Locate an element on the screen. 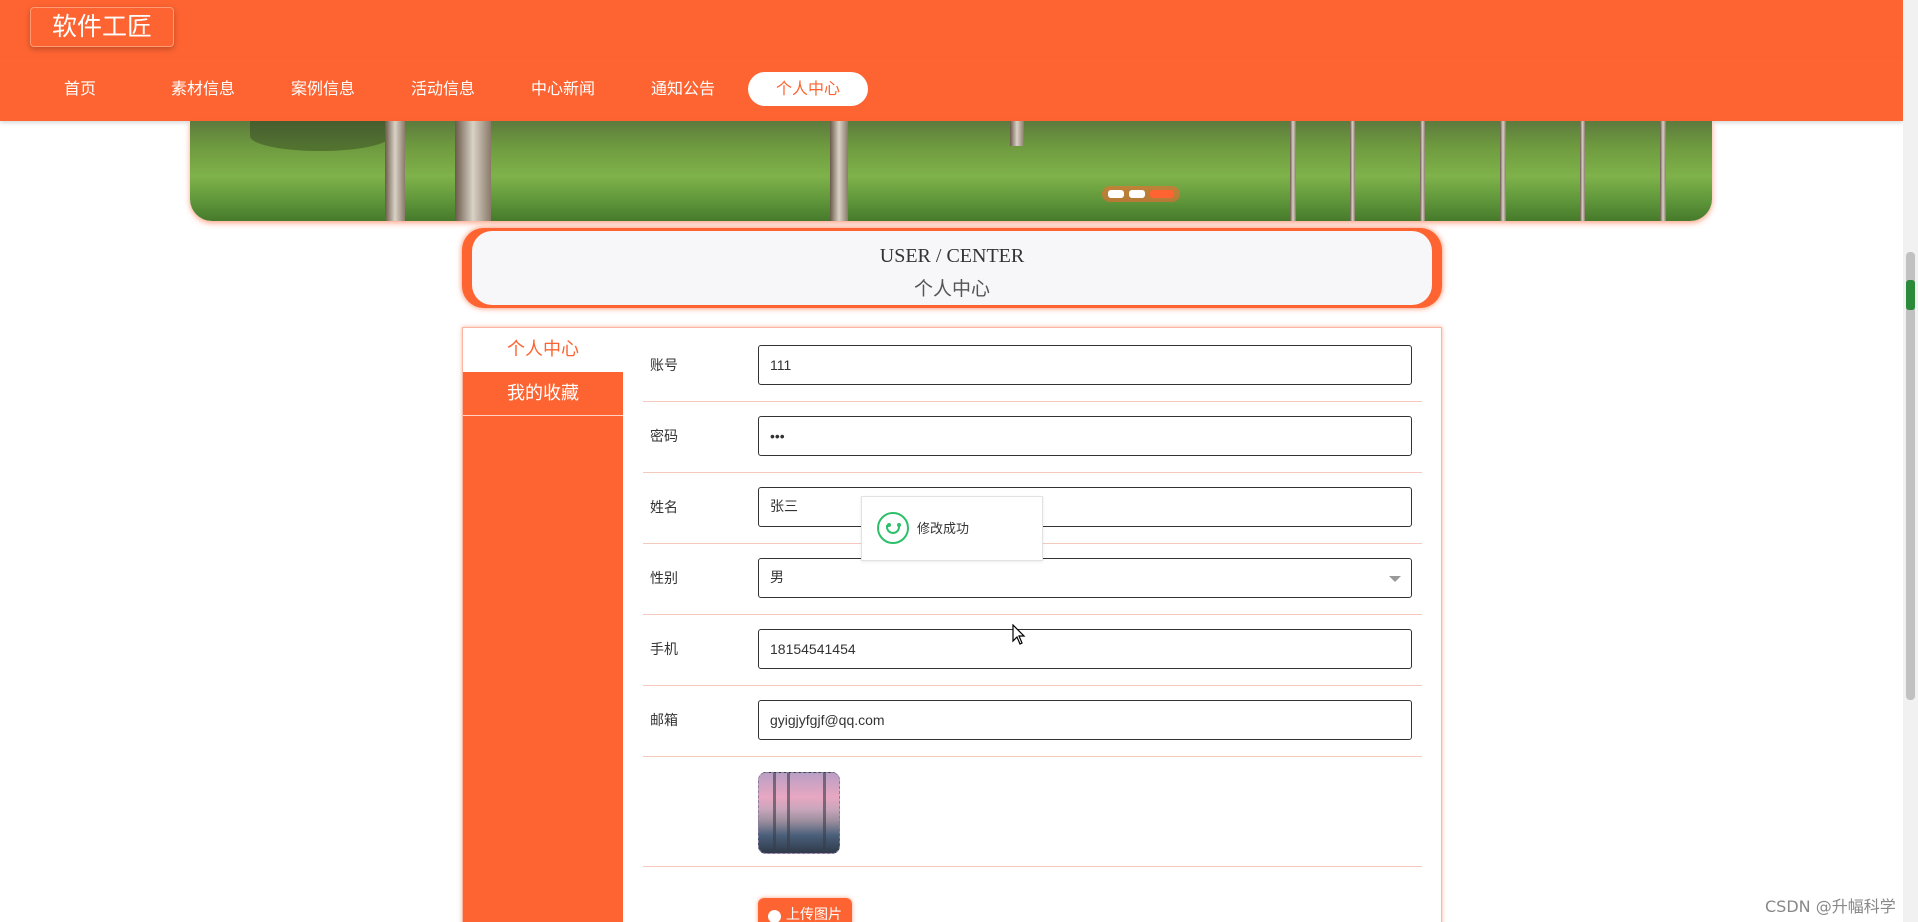 The width and height of the screenshot is (1918, 922). gender-select: 男 is located at coordinates (1085, 578).